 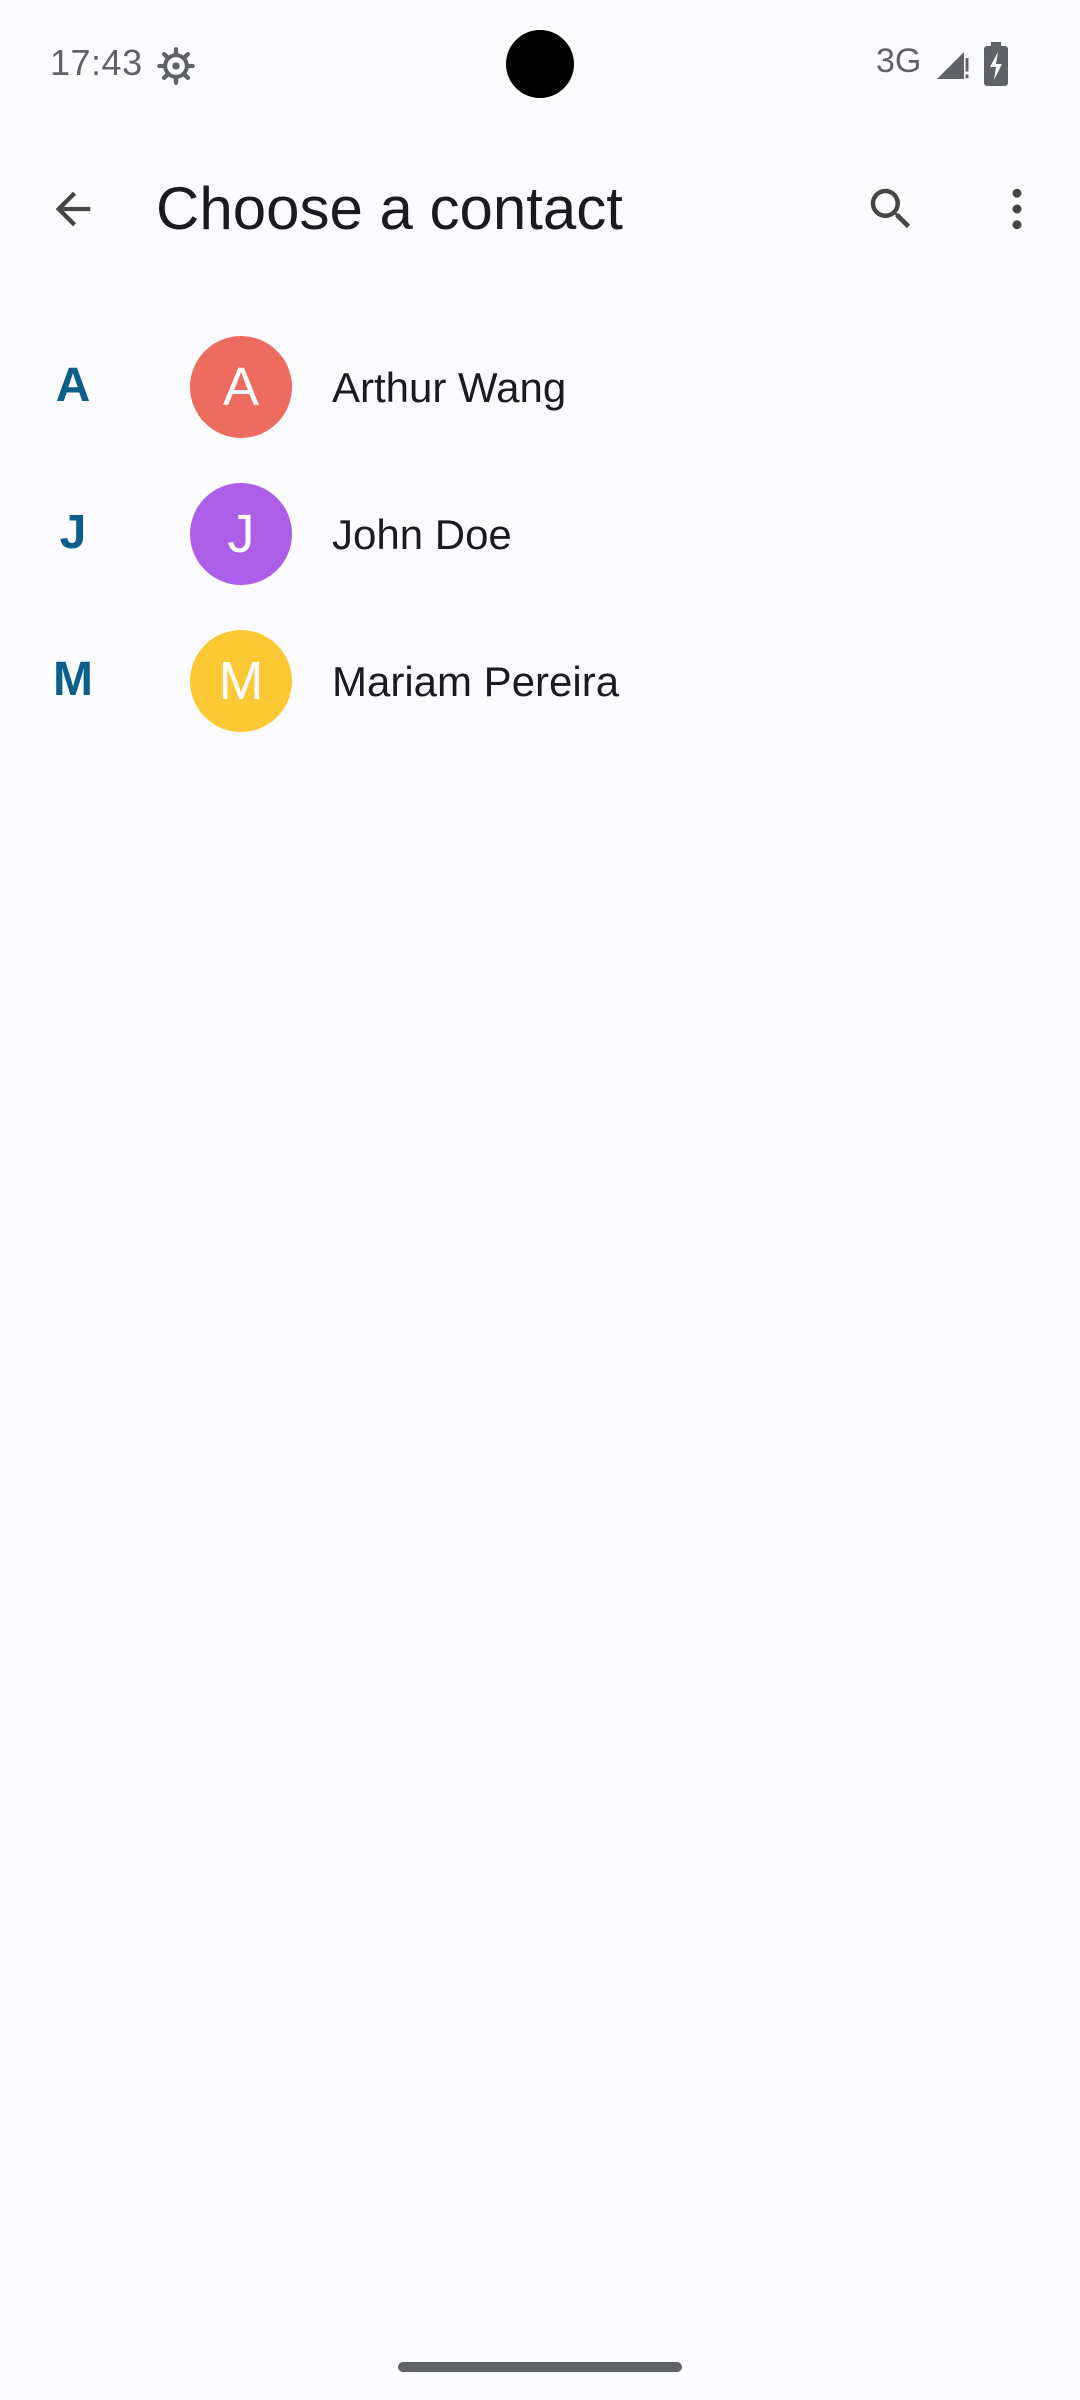 I want to click on avatar: M, so click(x=241, y=681).